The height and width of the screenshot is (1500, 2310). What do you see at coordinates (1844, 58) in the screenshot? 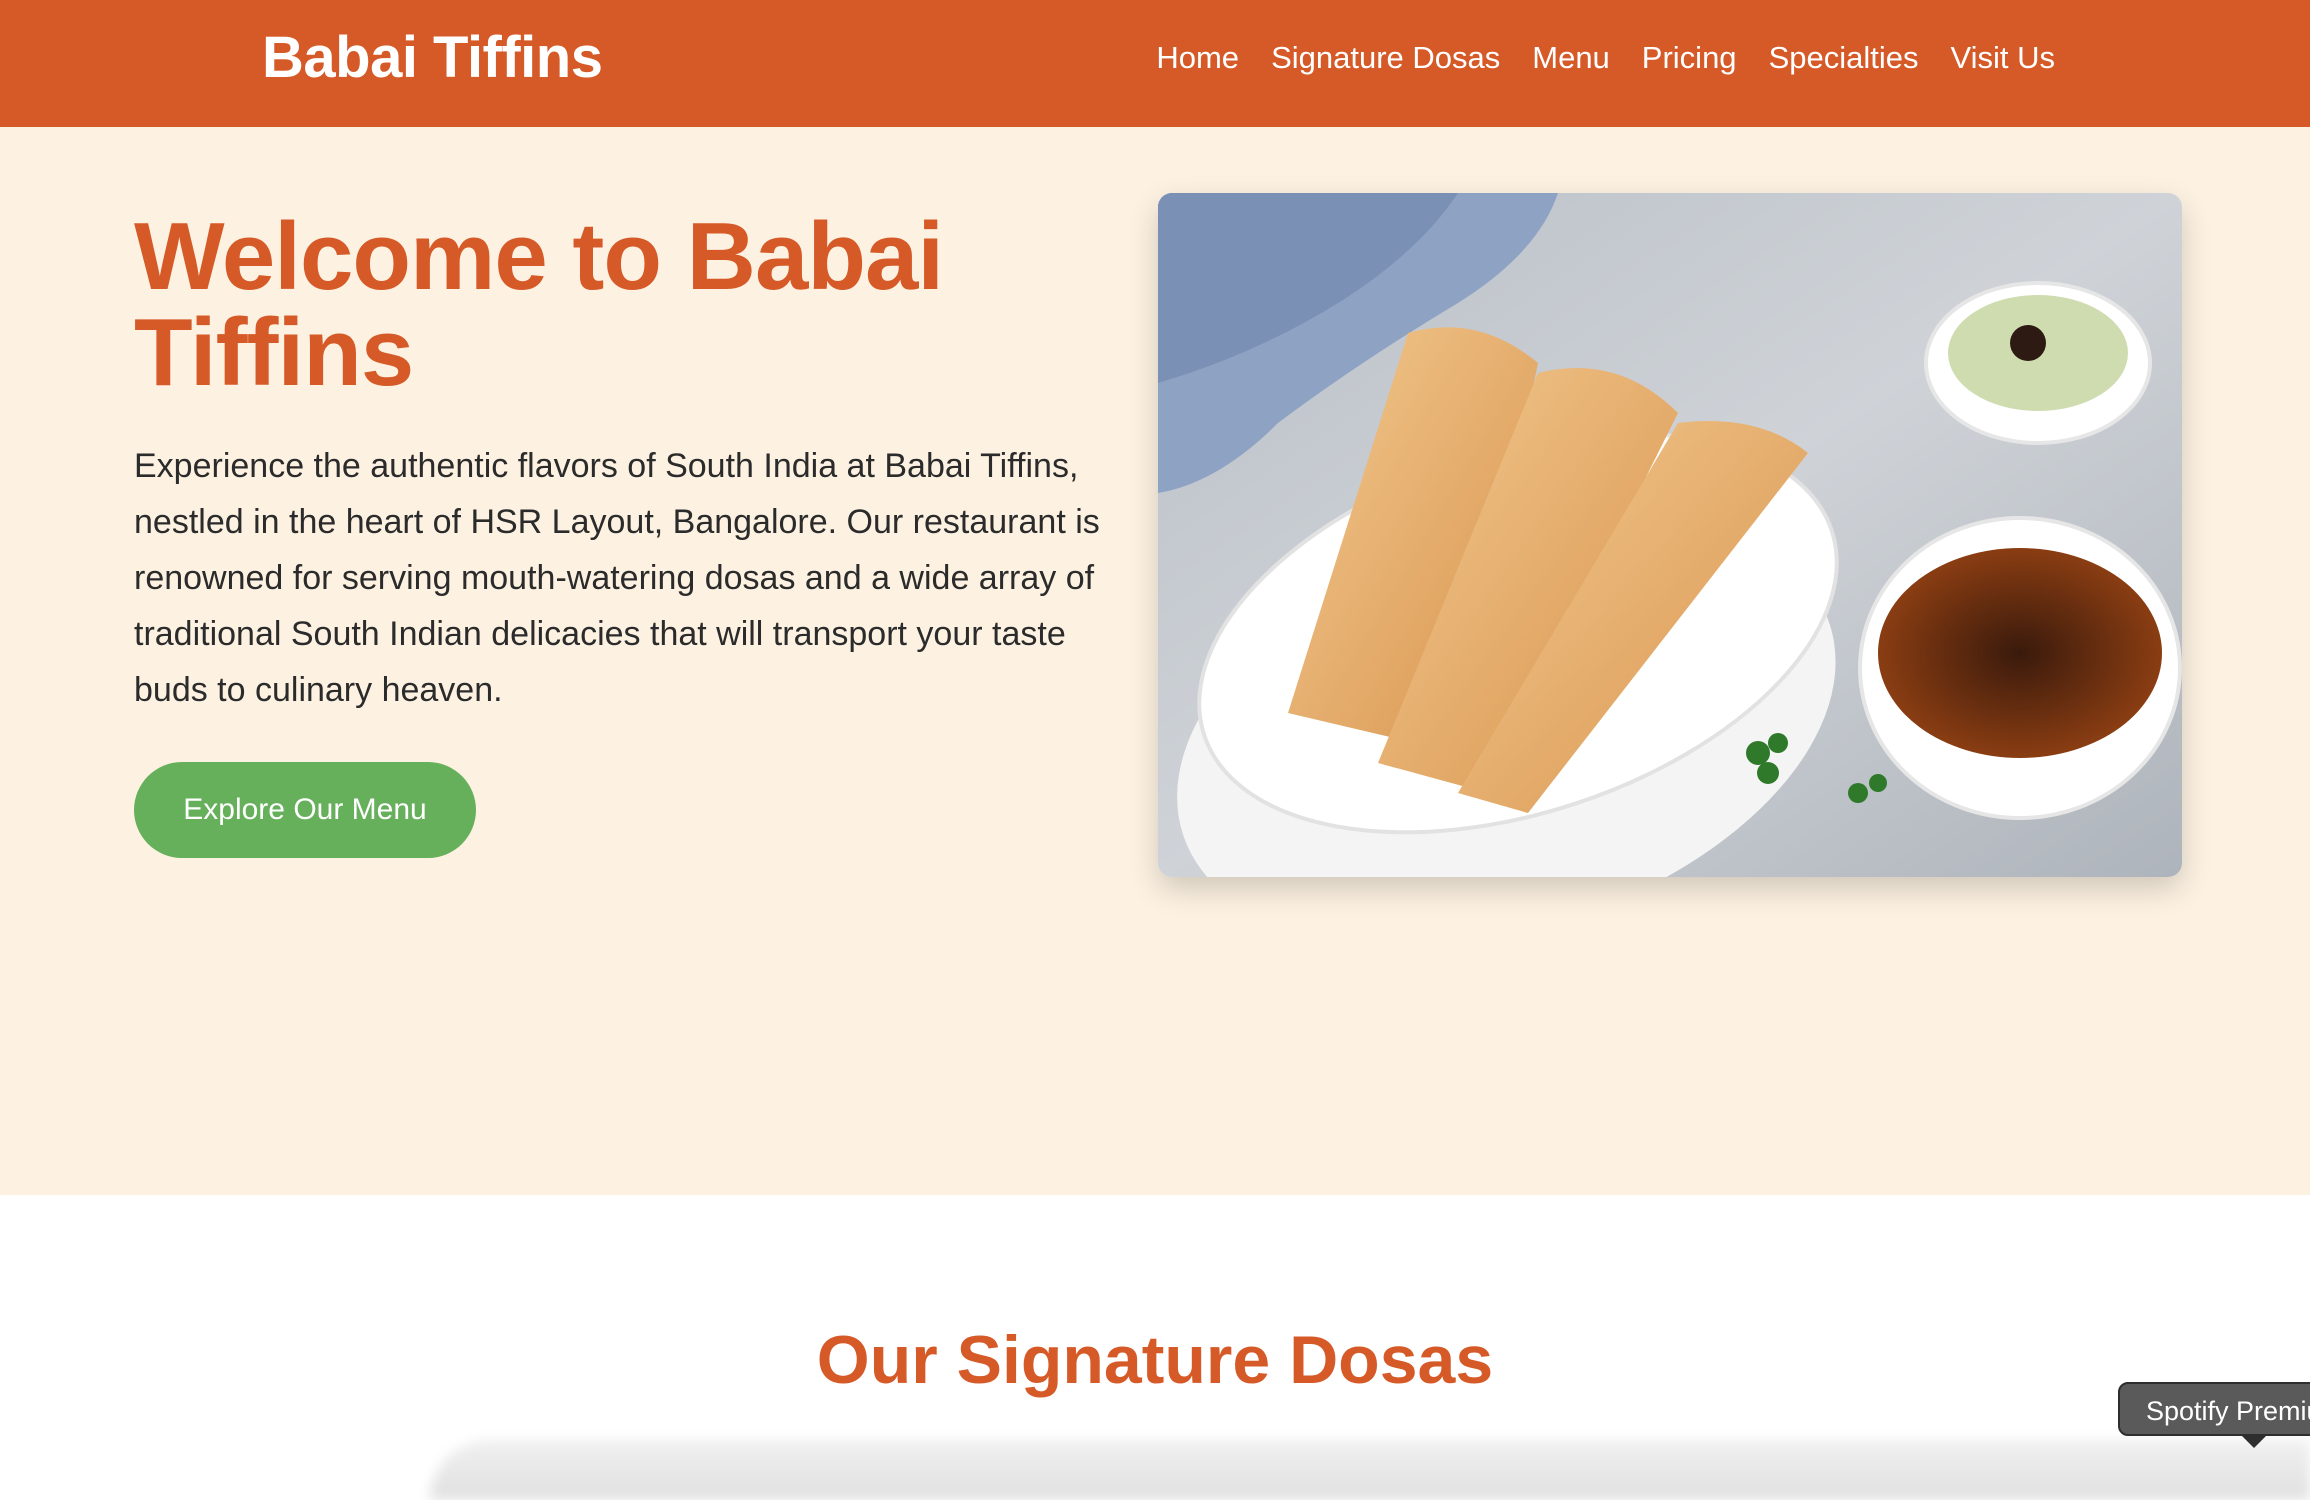
I see `nav-item-specialties: Specialties` at bounding box center [1844, 58].